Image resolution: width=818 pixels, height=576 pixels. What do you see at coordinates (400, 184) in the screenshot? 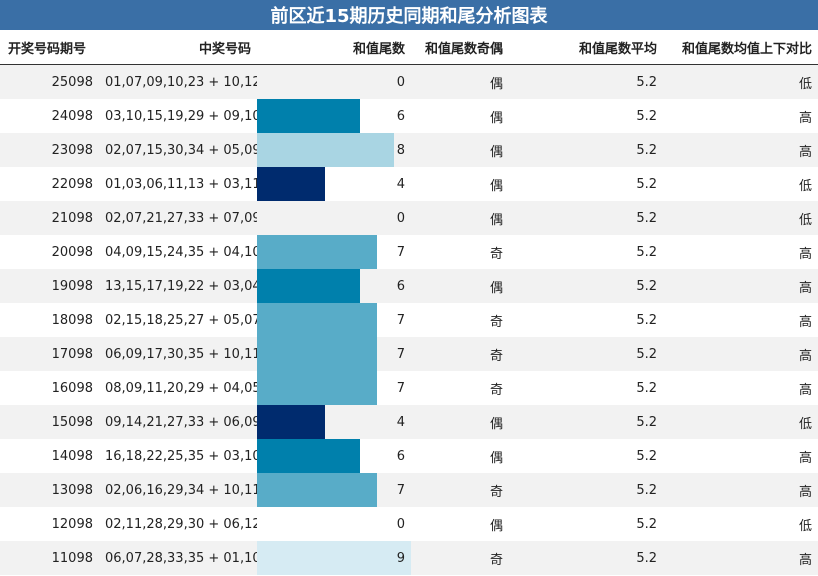
I see `tail-value: 4` at bounding box center [400, 184].